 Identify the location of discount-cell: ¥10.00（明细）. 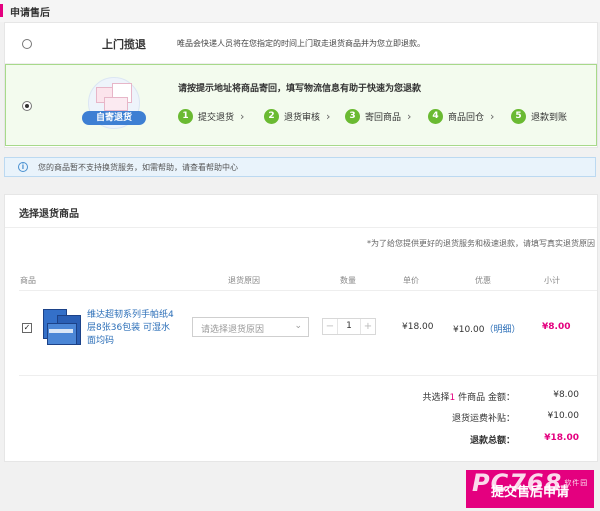
(487, 328).